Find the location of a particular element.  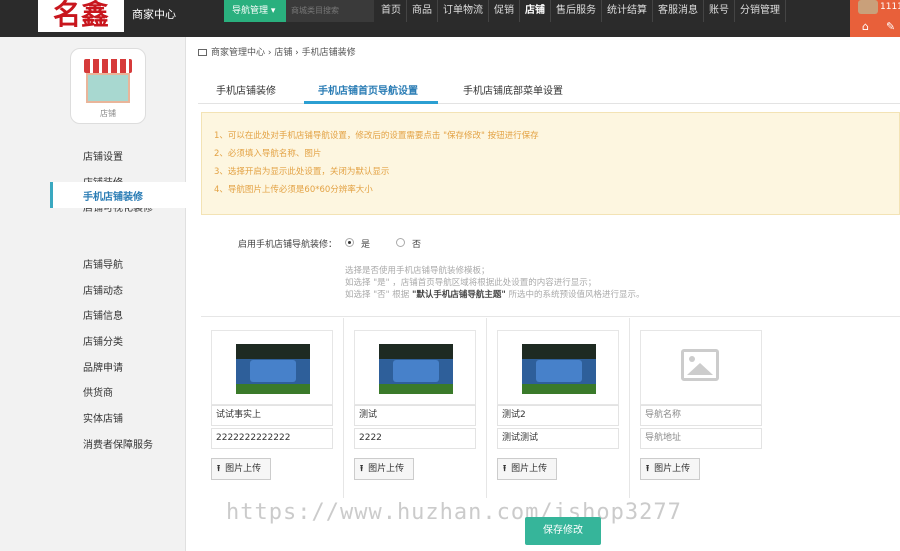

sidebar-item-shop-info: 店铺信息 is located at coordinates (103, 314).